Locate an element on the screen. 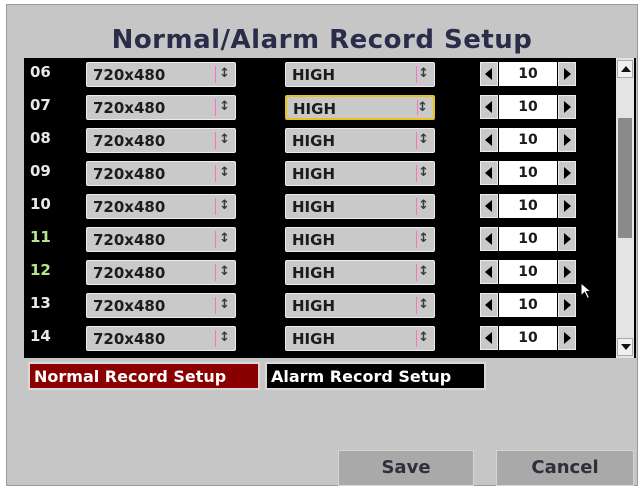 Image resolution: width=642 pixels, height=490 pixels. save-button: Save is located at coordinates (406, 468).